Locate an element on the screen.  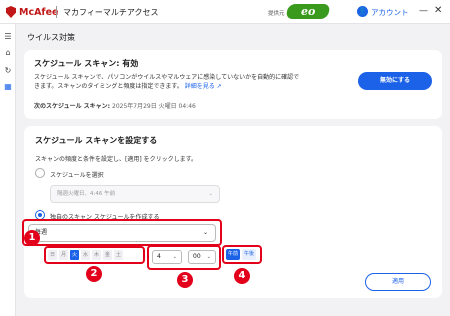
day-saturday: 土 is located at coordinates (118, 255).